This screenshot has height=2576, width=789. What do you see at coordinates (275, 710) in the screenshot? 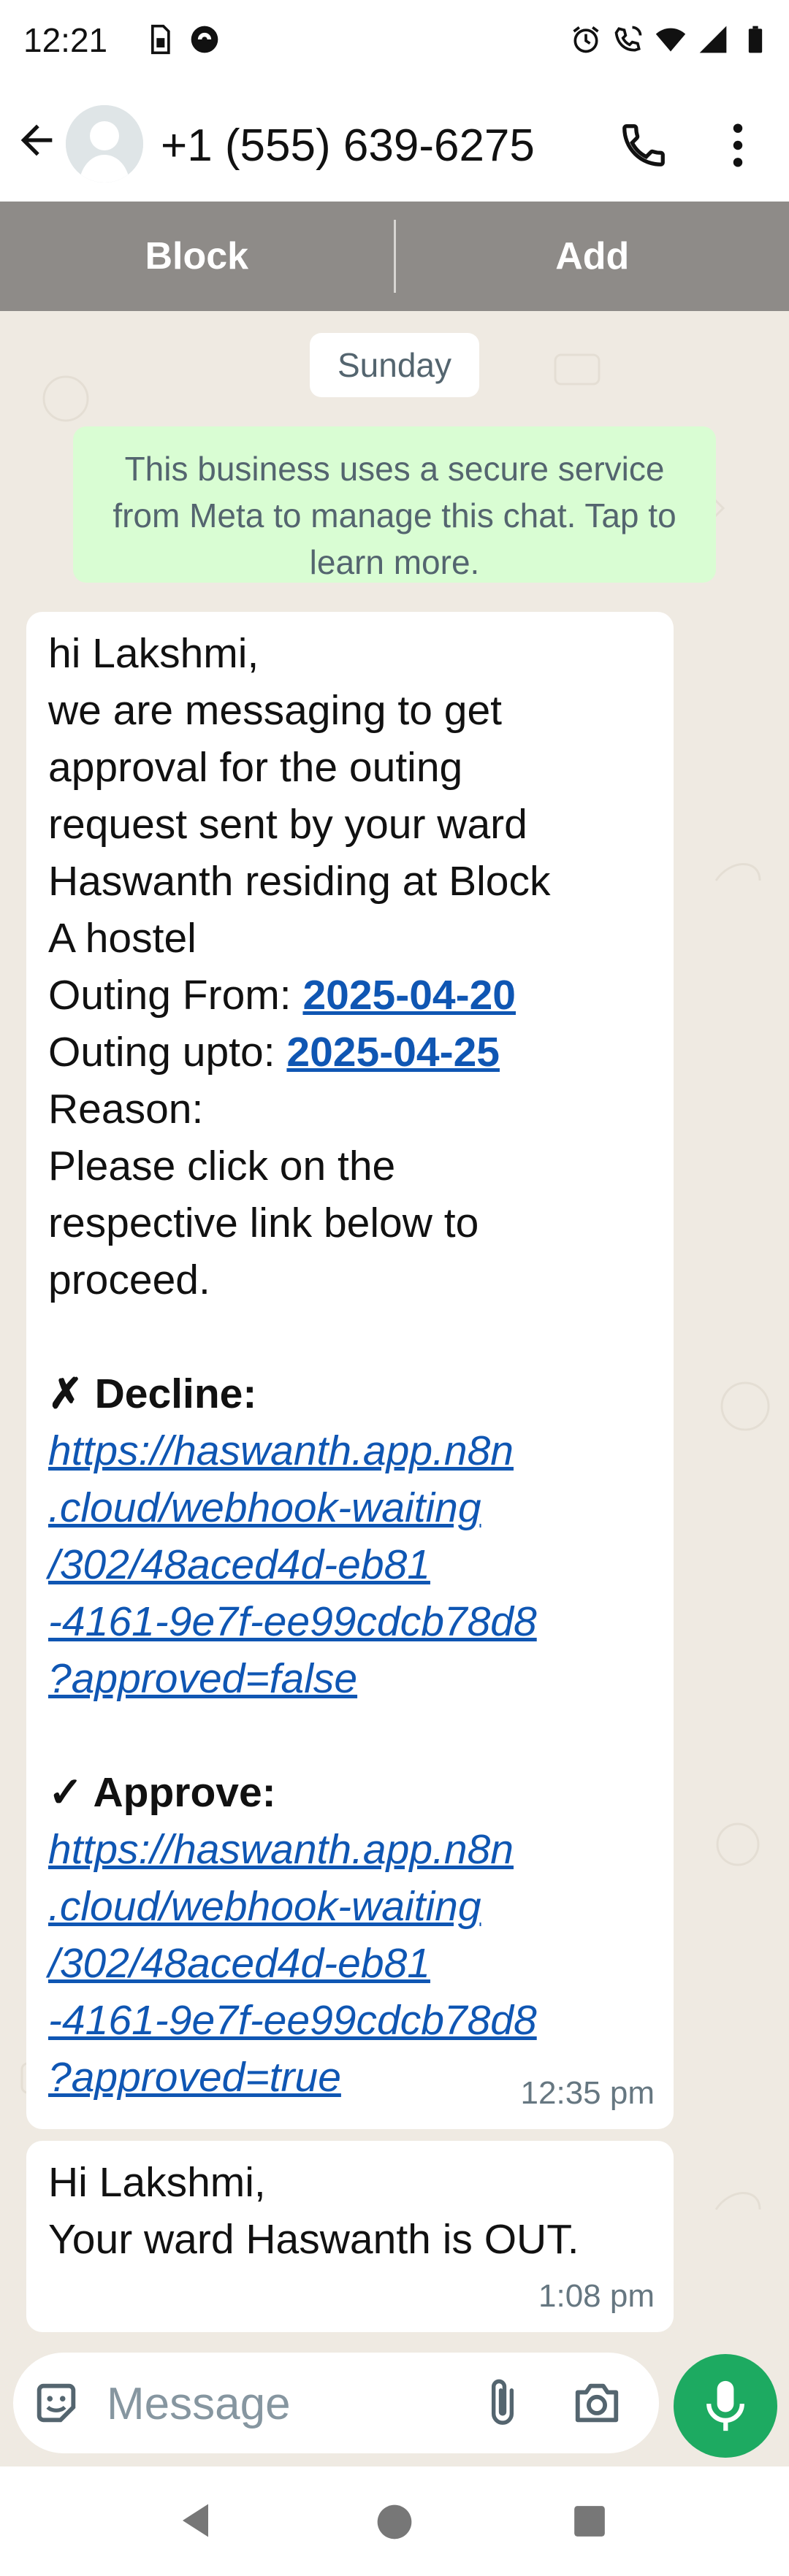
I see `message-line: we are messaging to get` at bounding box center [275, 710].